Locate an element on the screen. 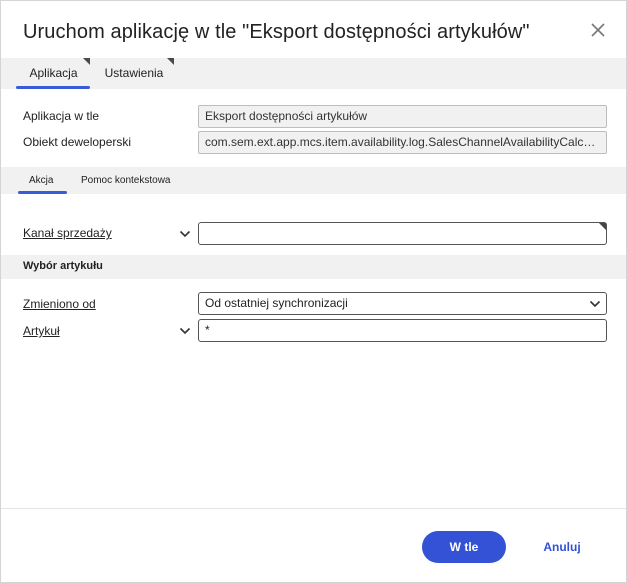 This screenshot has height=583, width=627. sub-tabs: Akcja Pomoc kontekstowa is located at coordinates (313, 180).